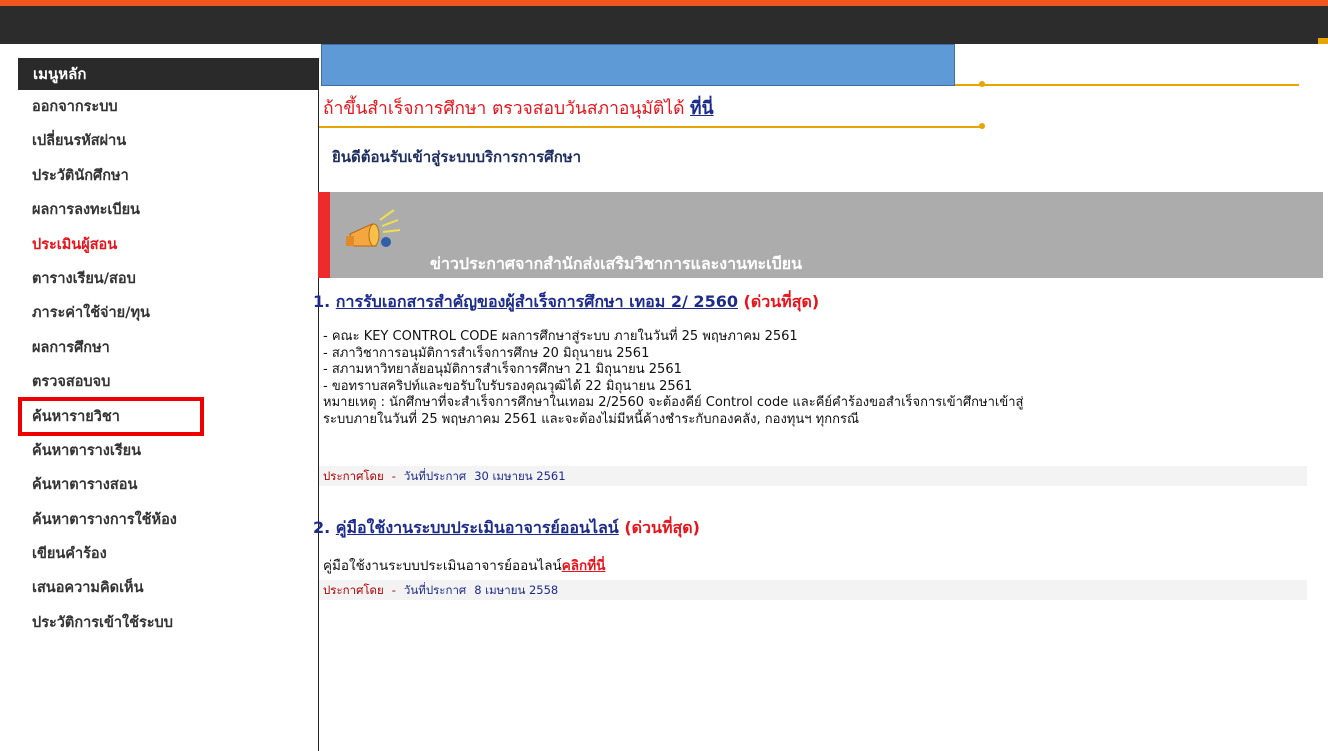 Image resolution: width=1328 pixels, height=751 pixels. I want to click on sidebar-item-student-profile: ประวัตินักศึกษา, so click(168, 176).